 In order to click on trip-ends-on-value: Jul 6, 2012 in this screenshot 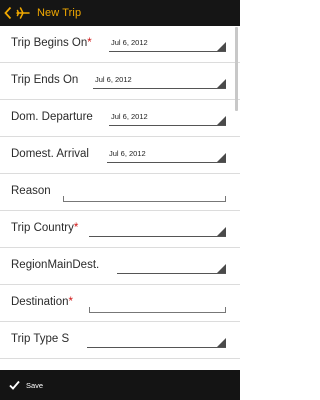, I will do `click(113, 79)`.